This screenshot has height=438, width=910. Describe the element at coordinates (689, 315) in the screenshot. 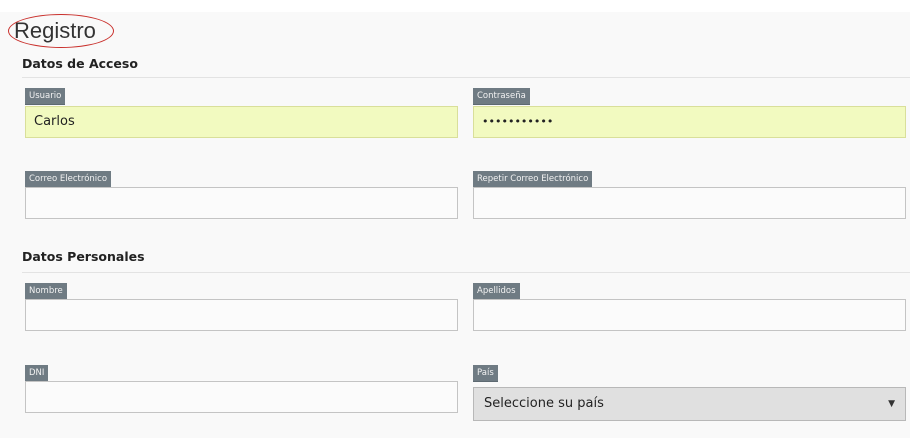

I see `apellidos-input` at that location.